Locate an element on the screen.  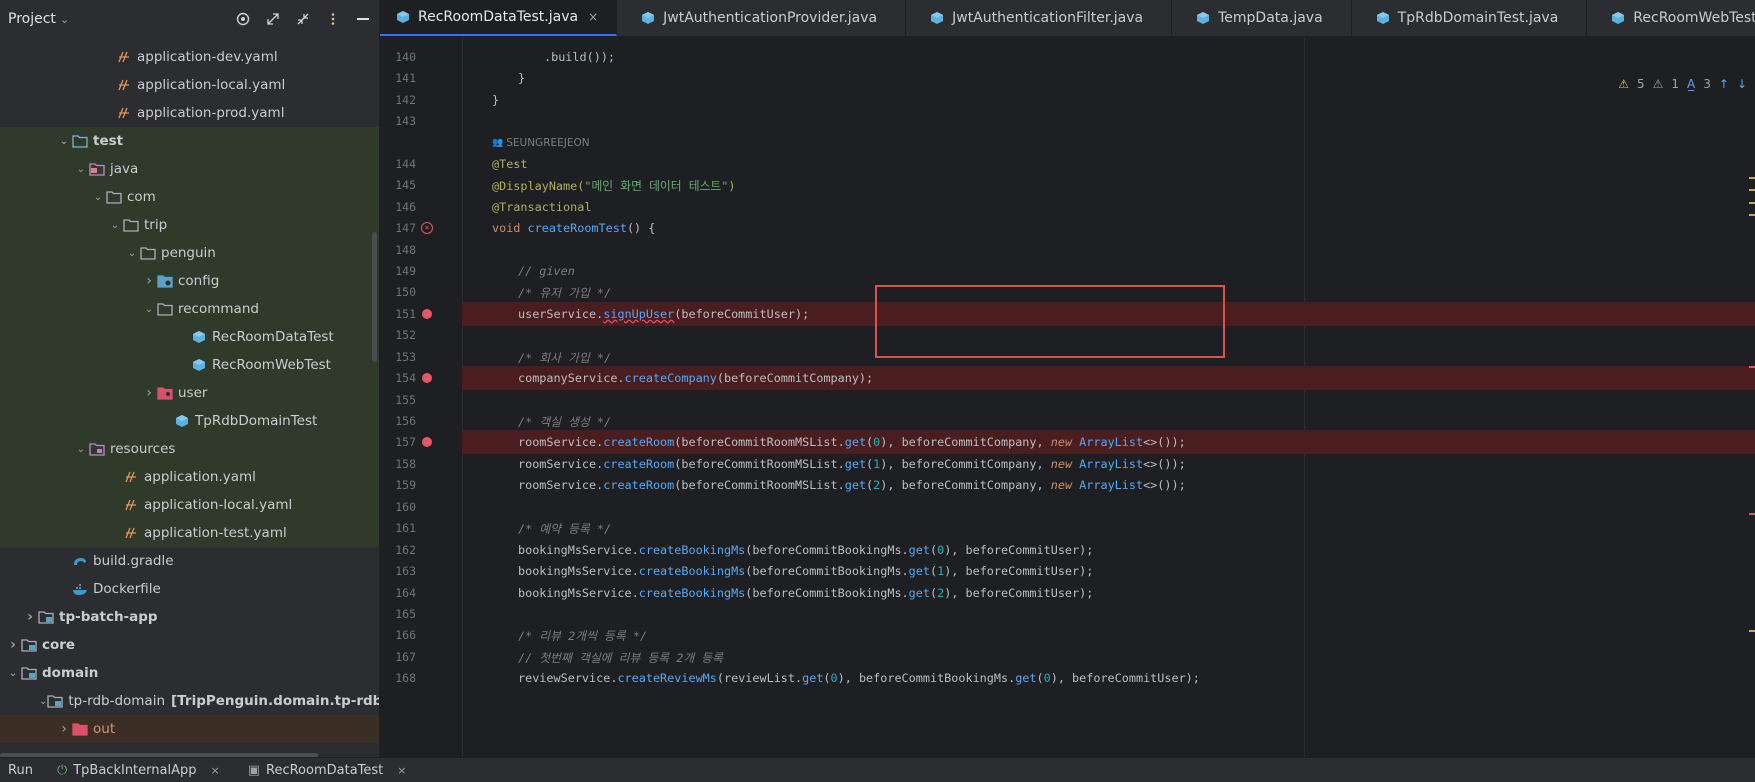
code-line: 145 @DisplayName("메인 화면 데이터 테스트") is located at coordinates (1067, 185).